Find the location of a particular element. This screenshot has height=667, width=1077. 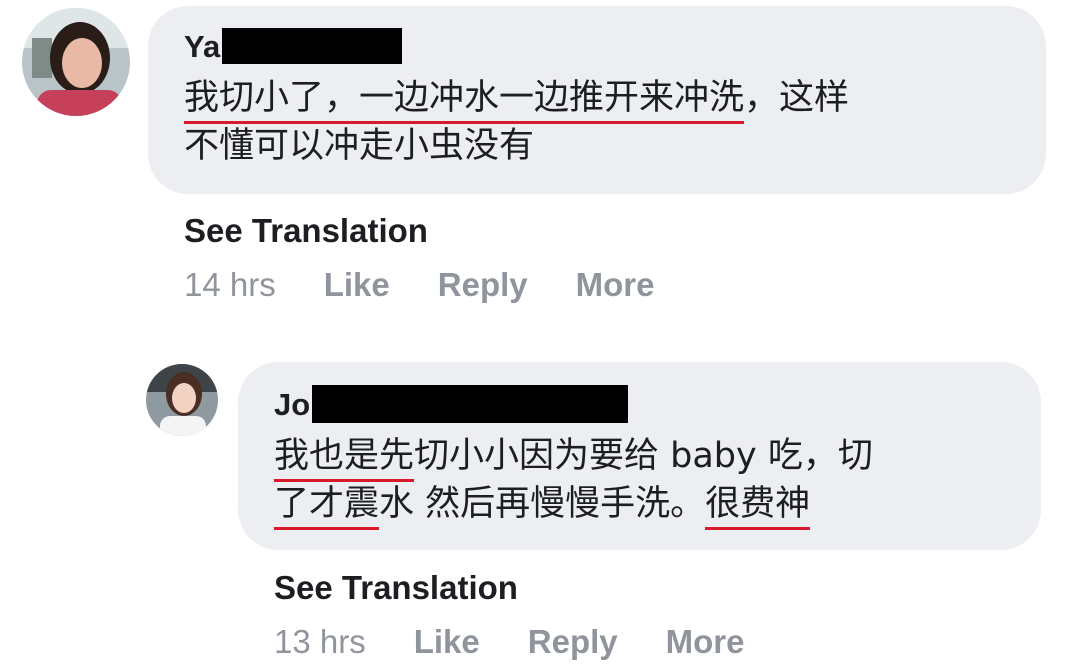

comment-timestamp: 14 hrs is located at coordinates (230, 284).